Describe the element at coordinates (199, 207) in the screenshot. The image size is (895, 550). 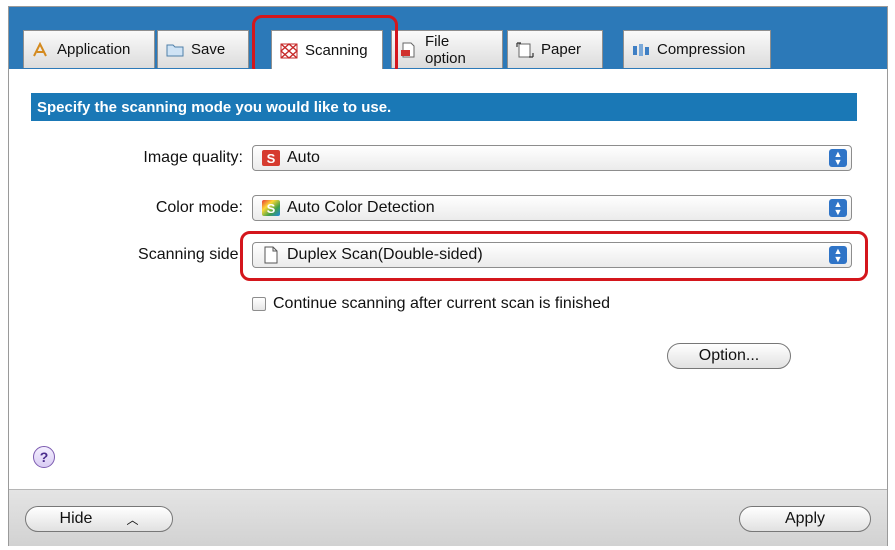
I see `color-mode-label: Color mode:` at that location.